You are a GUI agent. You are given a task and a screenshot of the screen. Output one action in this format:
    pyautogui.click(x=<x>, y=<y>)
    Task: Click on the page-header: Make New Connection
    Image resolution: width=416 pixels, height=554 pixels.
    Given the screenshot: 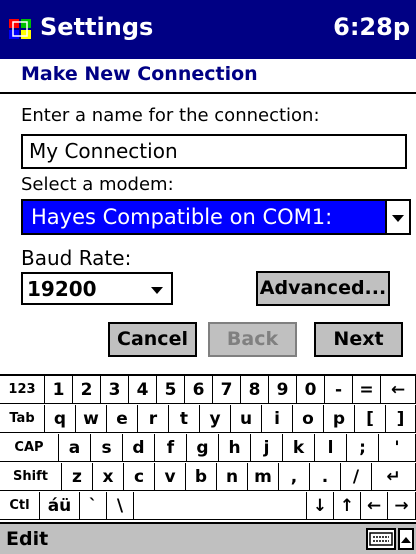 What is the action you would take?
    pyautogui.click(x=208, y=76)
    